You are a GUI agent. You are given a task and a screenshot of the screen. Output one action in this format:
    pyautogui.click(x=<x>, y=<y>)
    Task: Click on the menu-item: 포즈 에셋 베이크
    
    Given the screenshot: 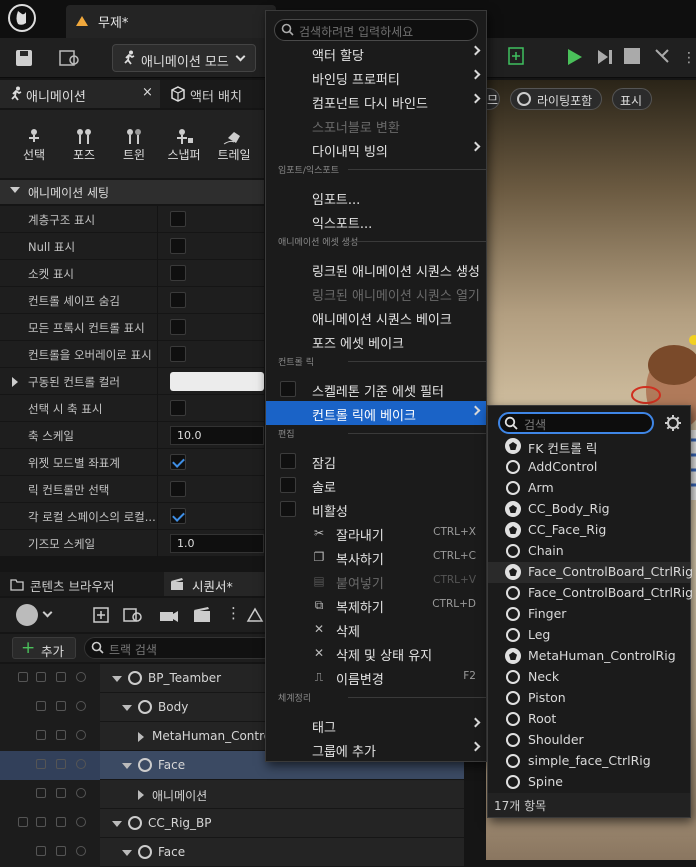 What is the action you would take?
    pyautogui.click(x=376, y=341)
    